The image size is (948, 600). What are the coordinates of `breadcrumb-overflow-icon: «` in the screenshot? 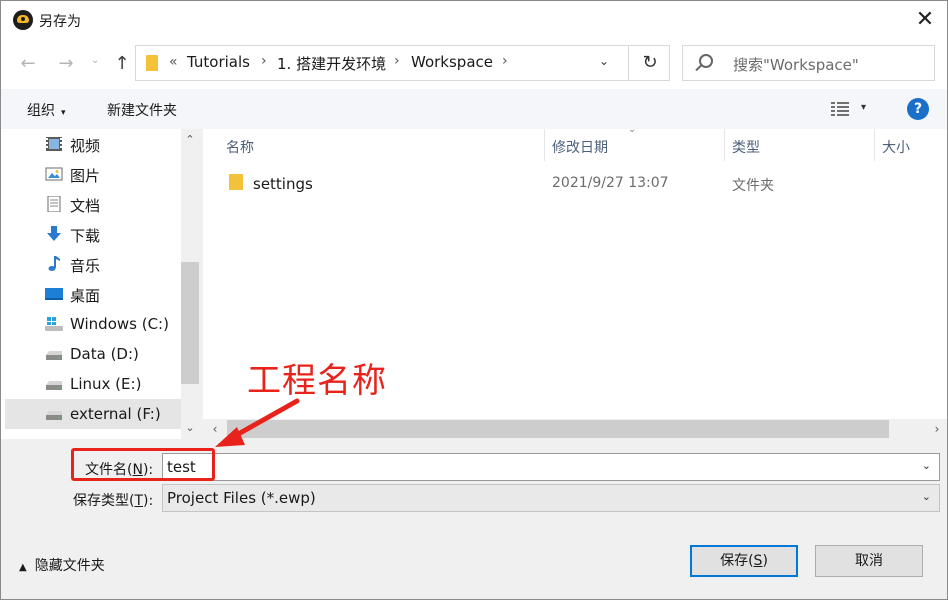 It's located at (173, 62).